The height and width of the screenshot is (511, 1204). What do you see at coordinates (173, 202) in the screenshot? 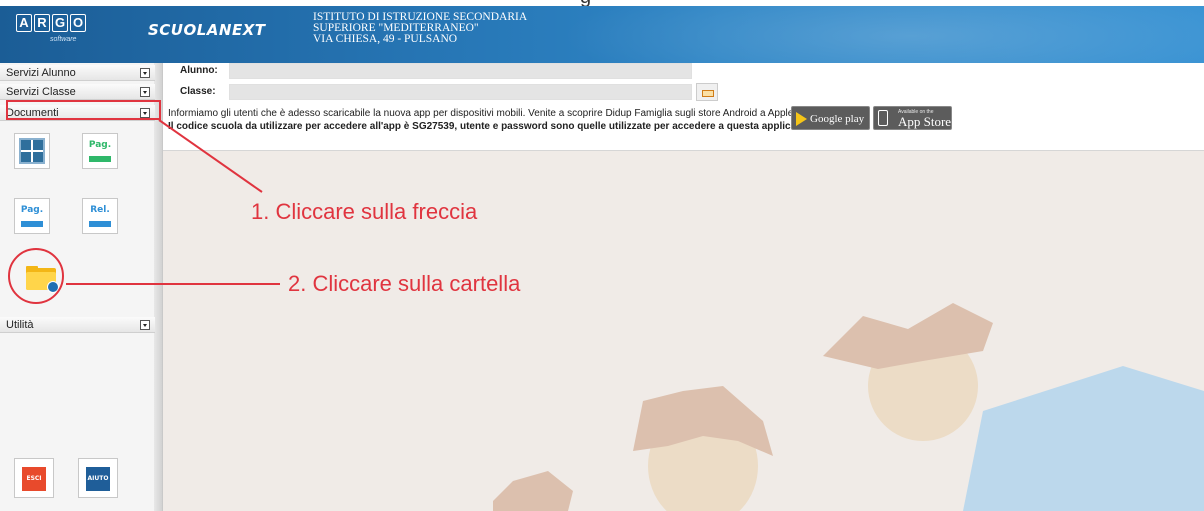
I see `annotation-overlay` at bounding box center [173, 202].